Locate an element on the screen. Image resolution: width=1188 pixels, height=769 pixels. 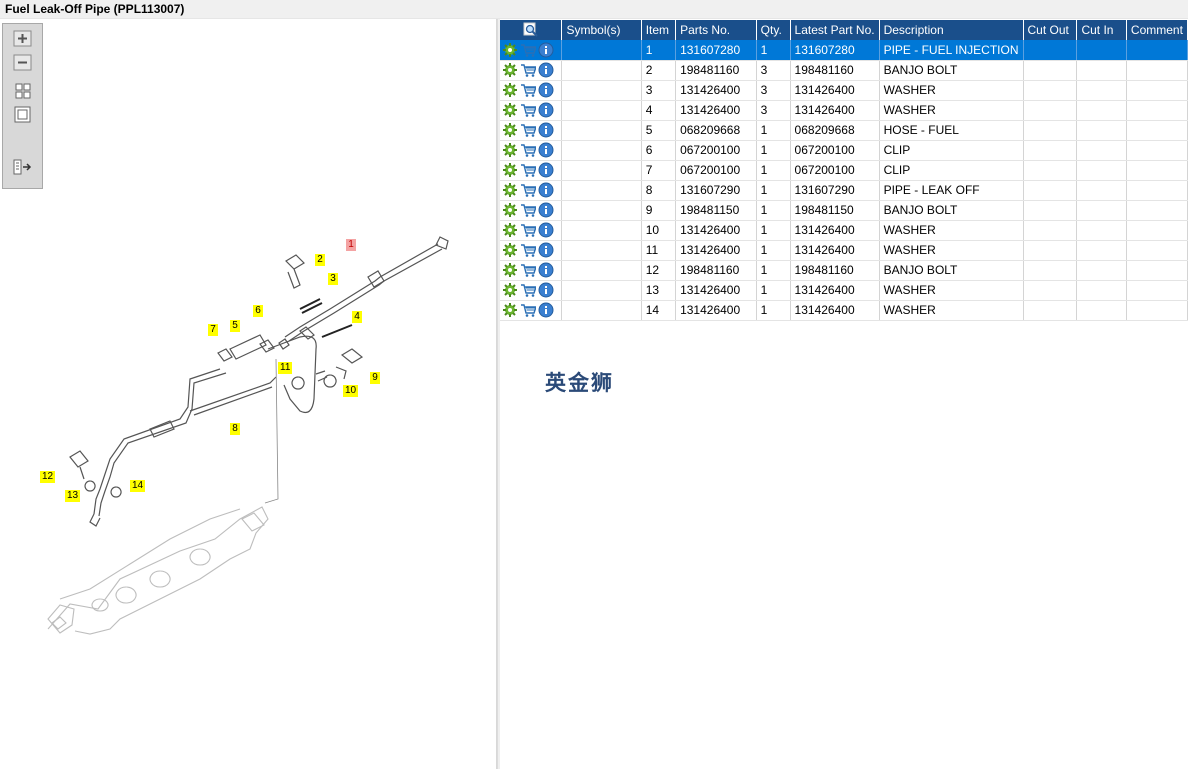
callout-12: 12 is located at coordinates (48, 477).